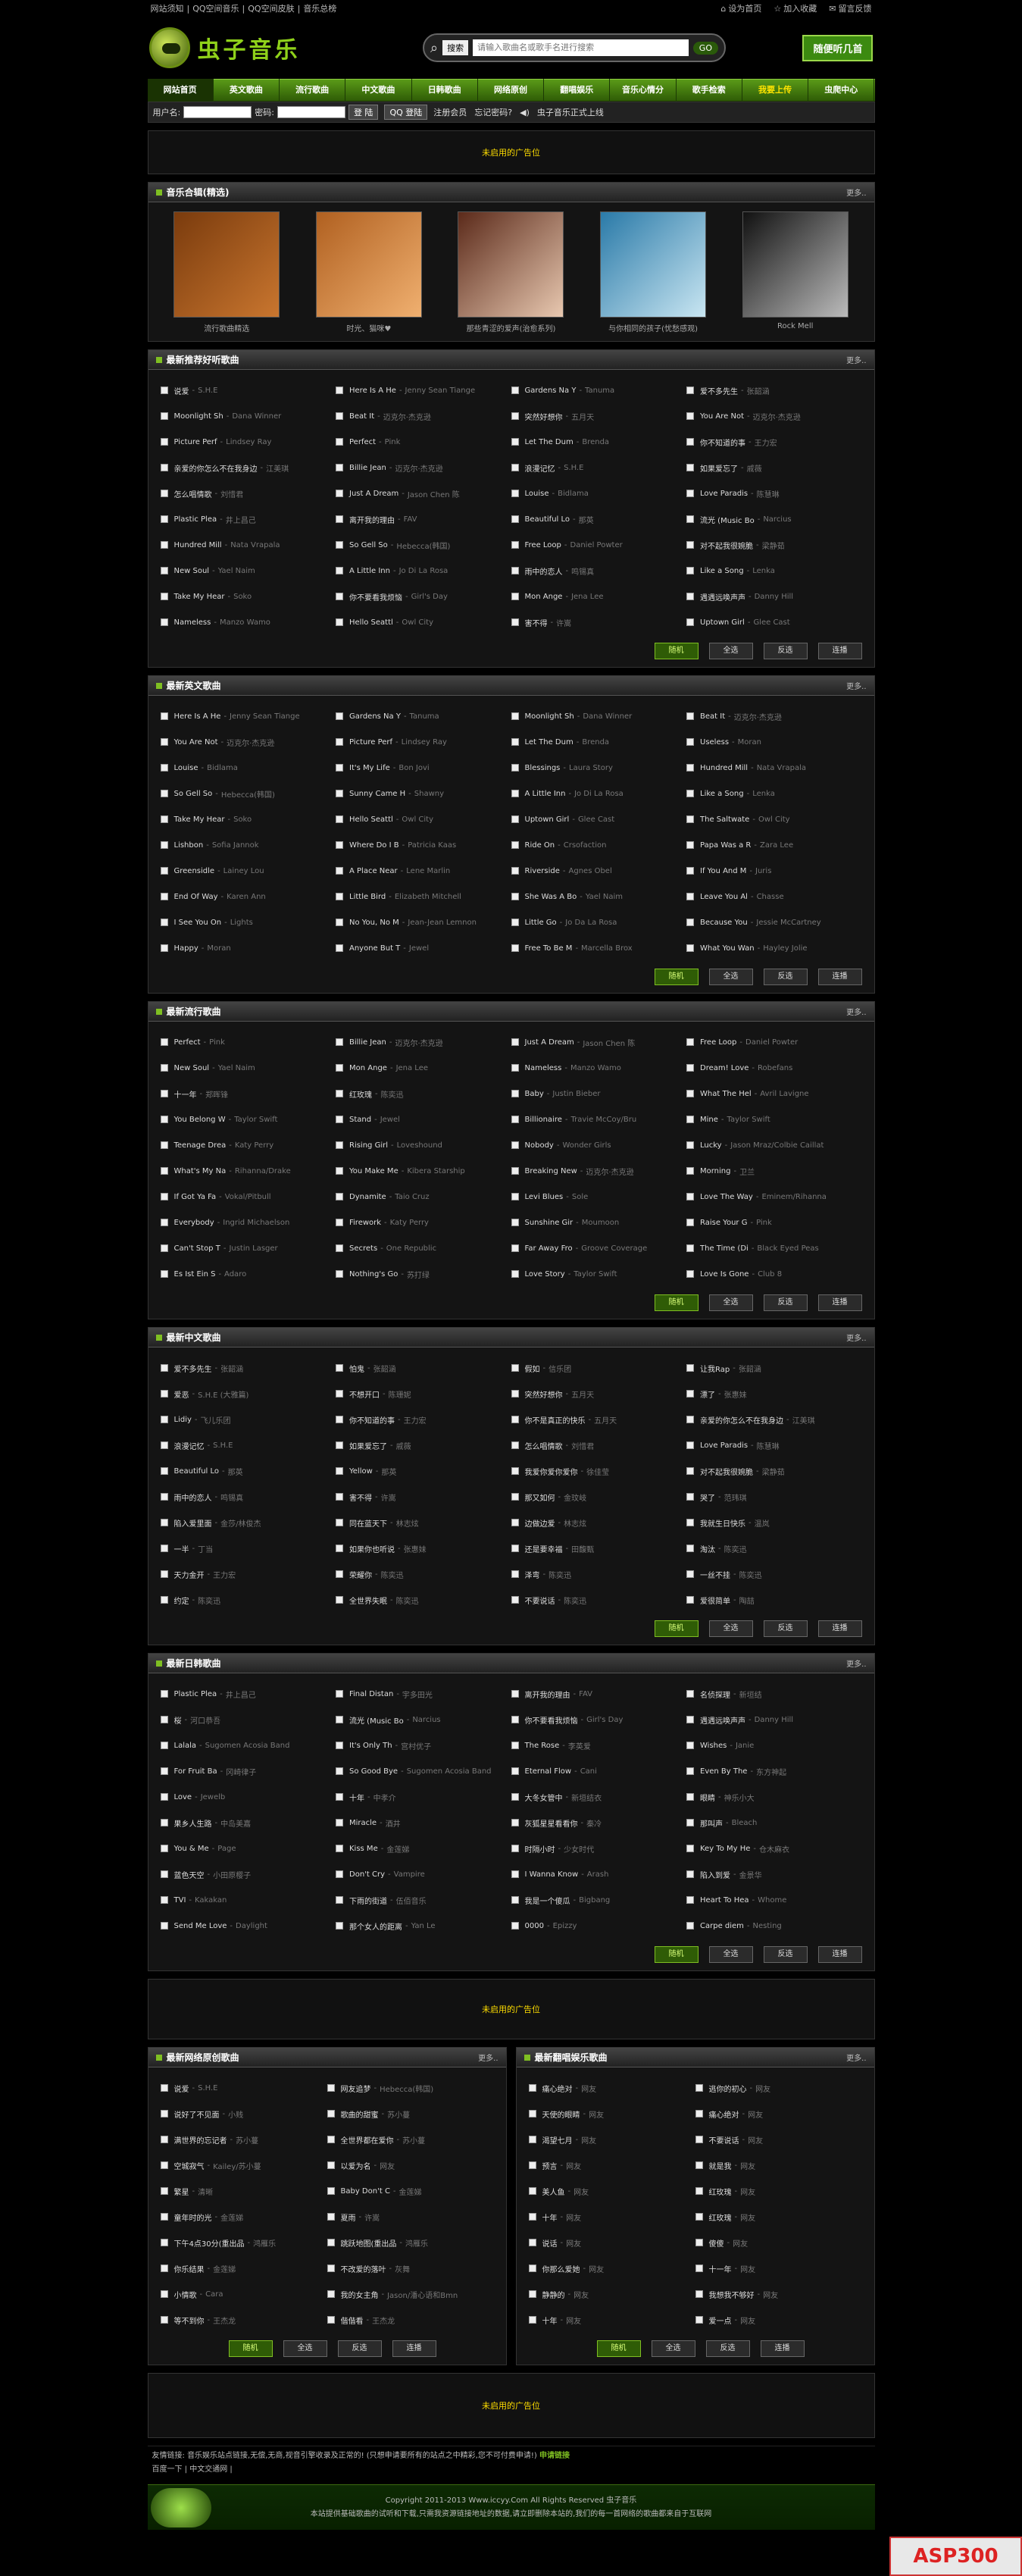  Describe the element at coordinates (360, 1575) in the screenshot. I see `song-title: 荣耀你` at that location.